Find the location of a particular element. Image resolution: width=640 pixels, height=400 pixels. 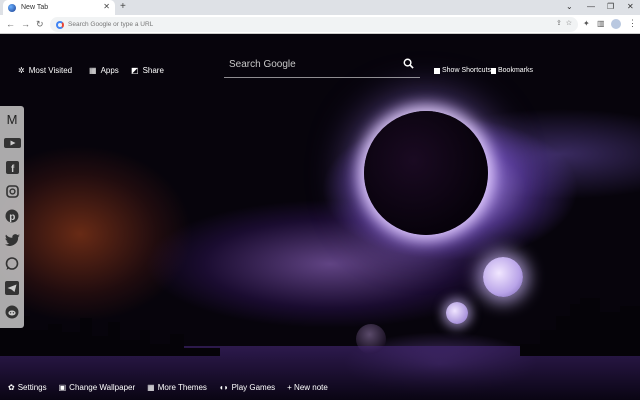

facebook-icon: f is located at coordinates (12, 167).